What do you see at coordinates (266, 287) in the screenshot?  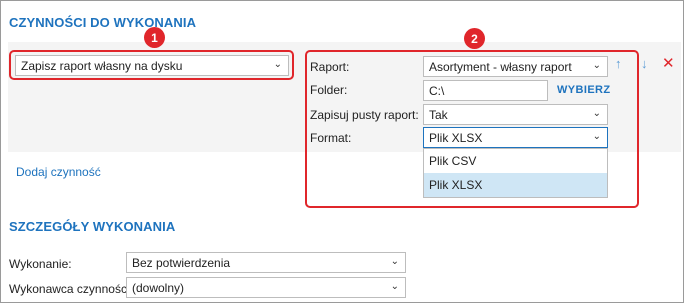 I see `executor-select: (dowolny) ⌄` at bounding box center [266, 287].